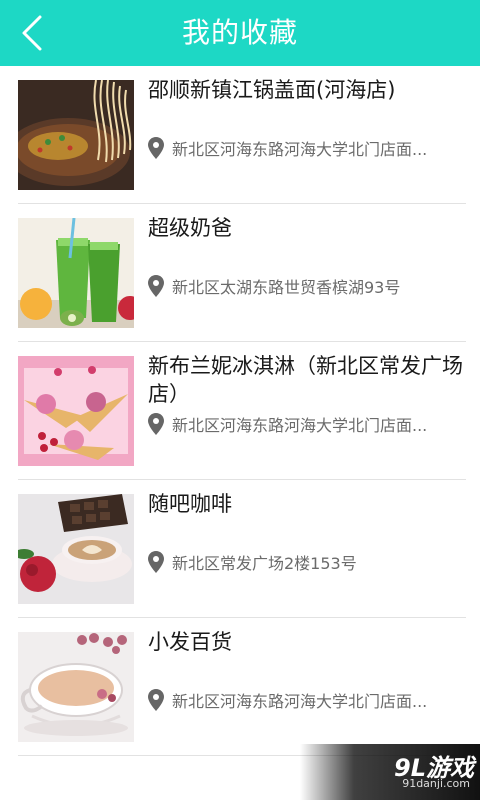  I want to click on watermark: 9L游戏 91danji.com, so click(390, 772).